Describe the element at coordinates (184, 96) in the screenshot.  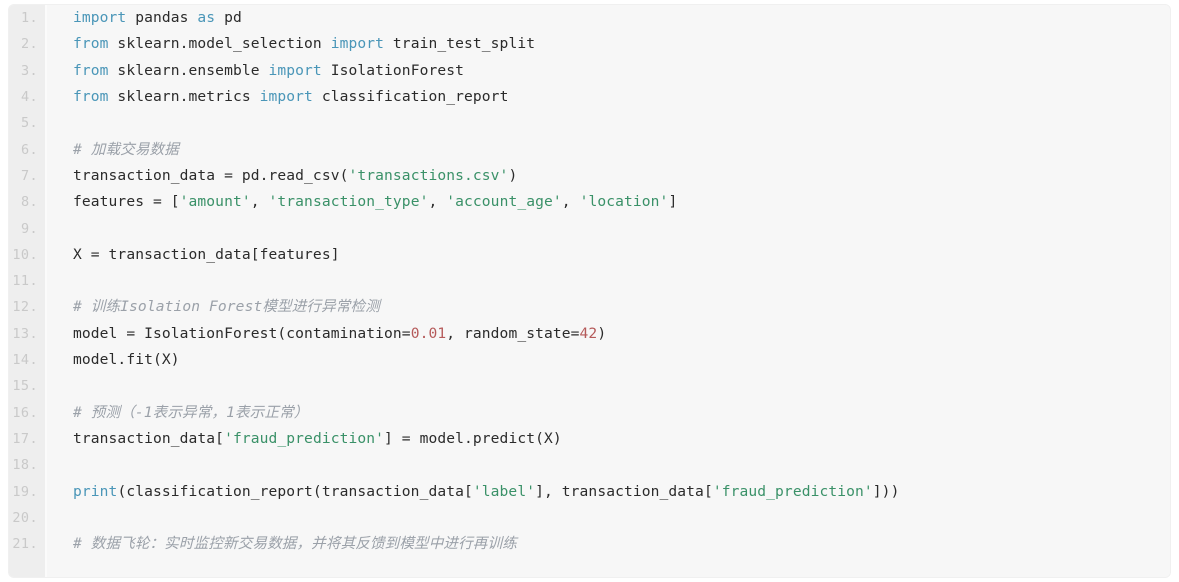
I see `token-txt: sklearn.metrics` at that location.